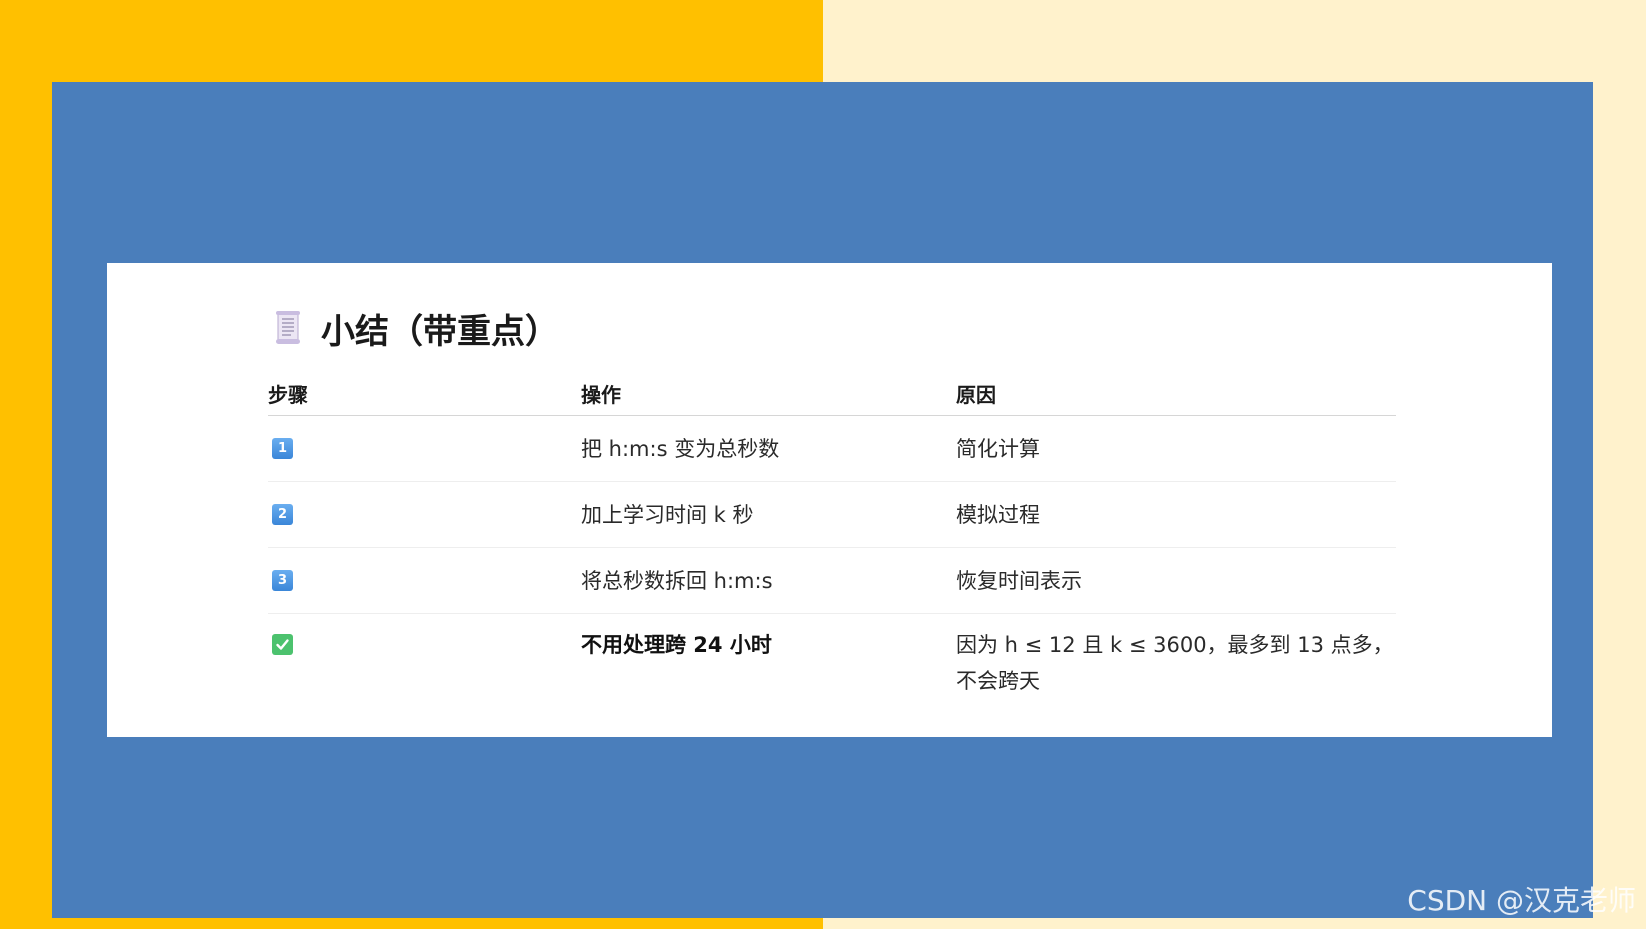 The width and height of the screenshot is (1646, 929). What do you see at coordinates (976, 395) in the screenshot?
I see `header-reason: 原因` at bounding box center [976, 395].